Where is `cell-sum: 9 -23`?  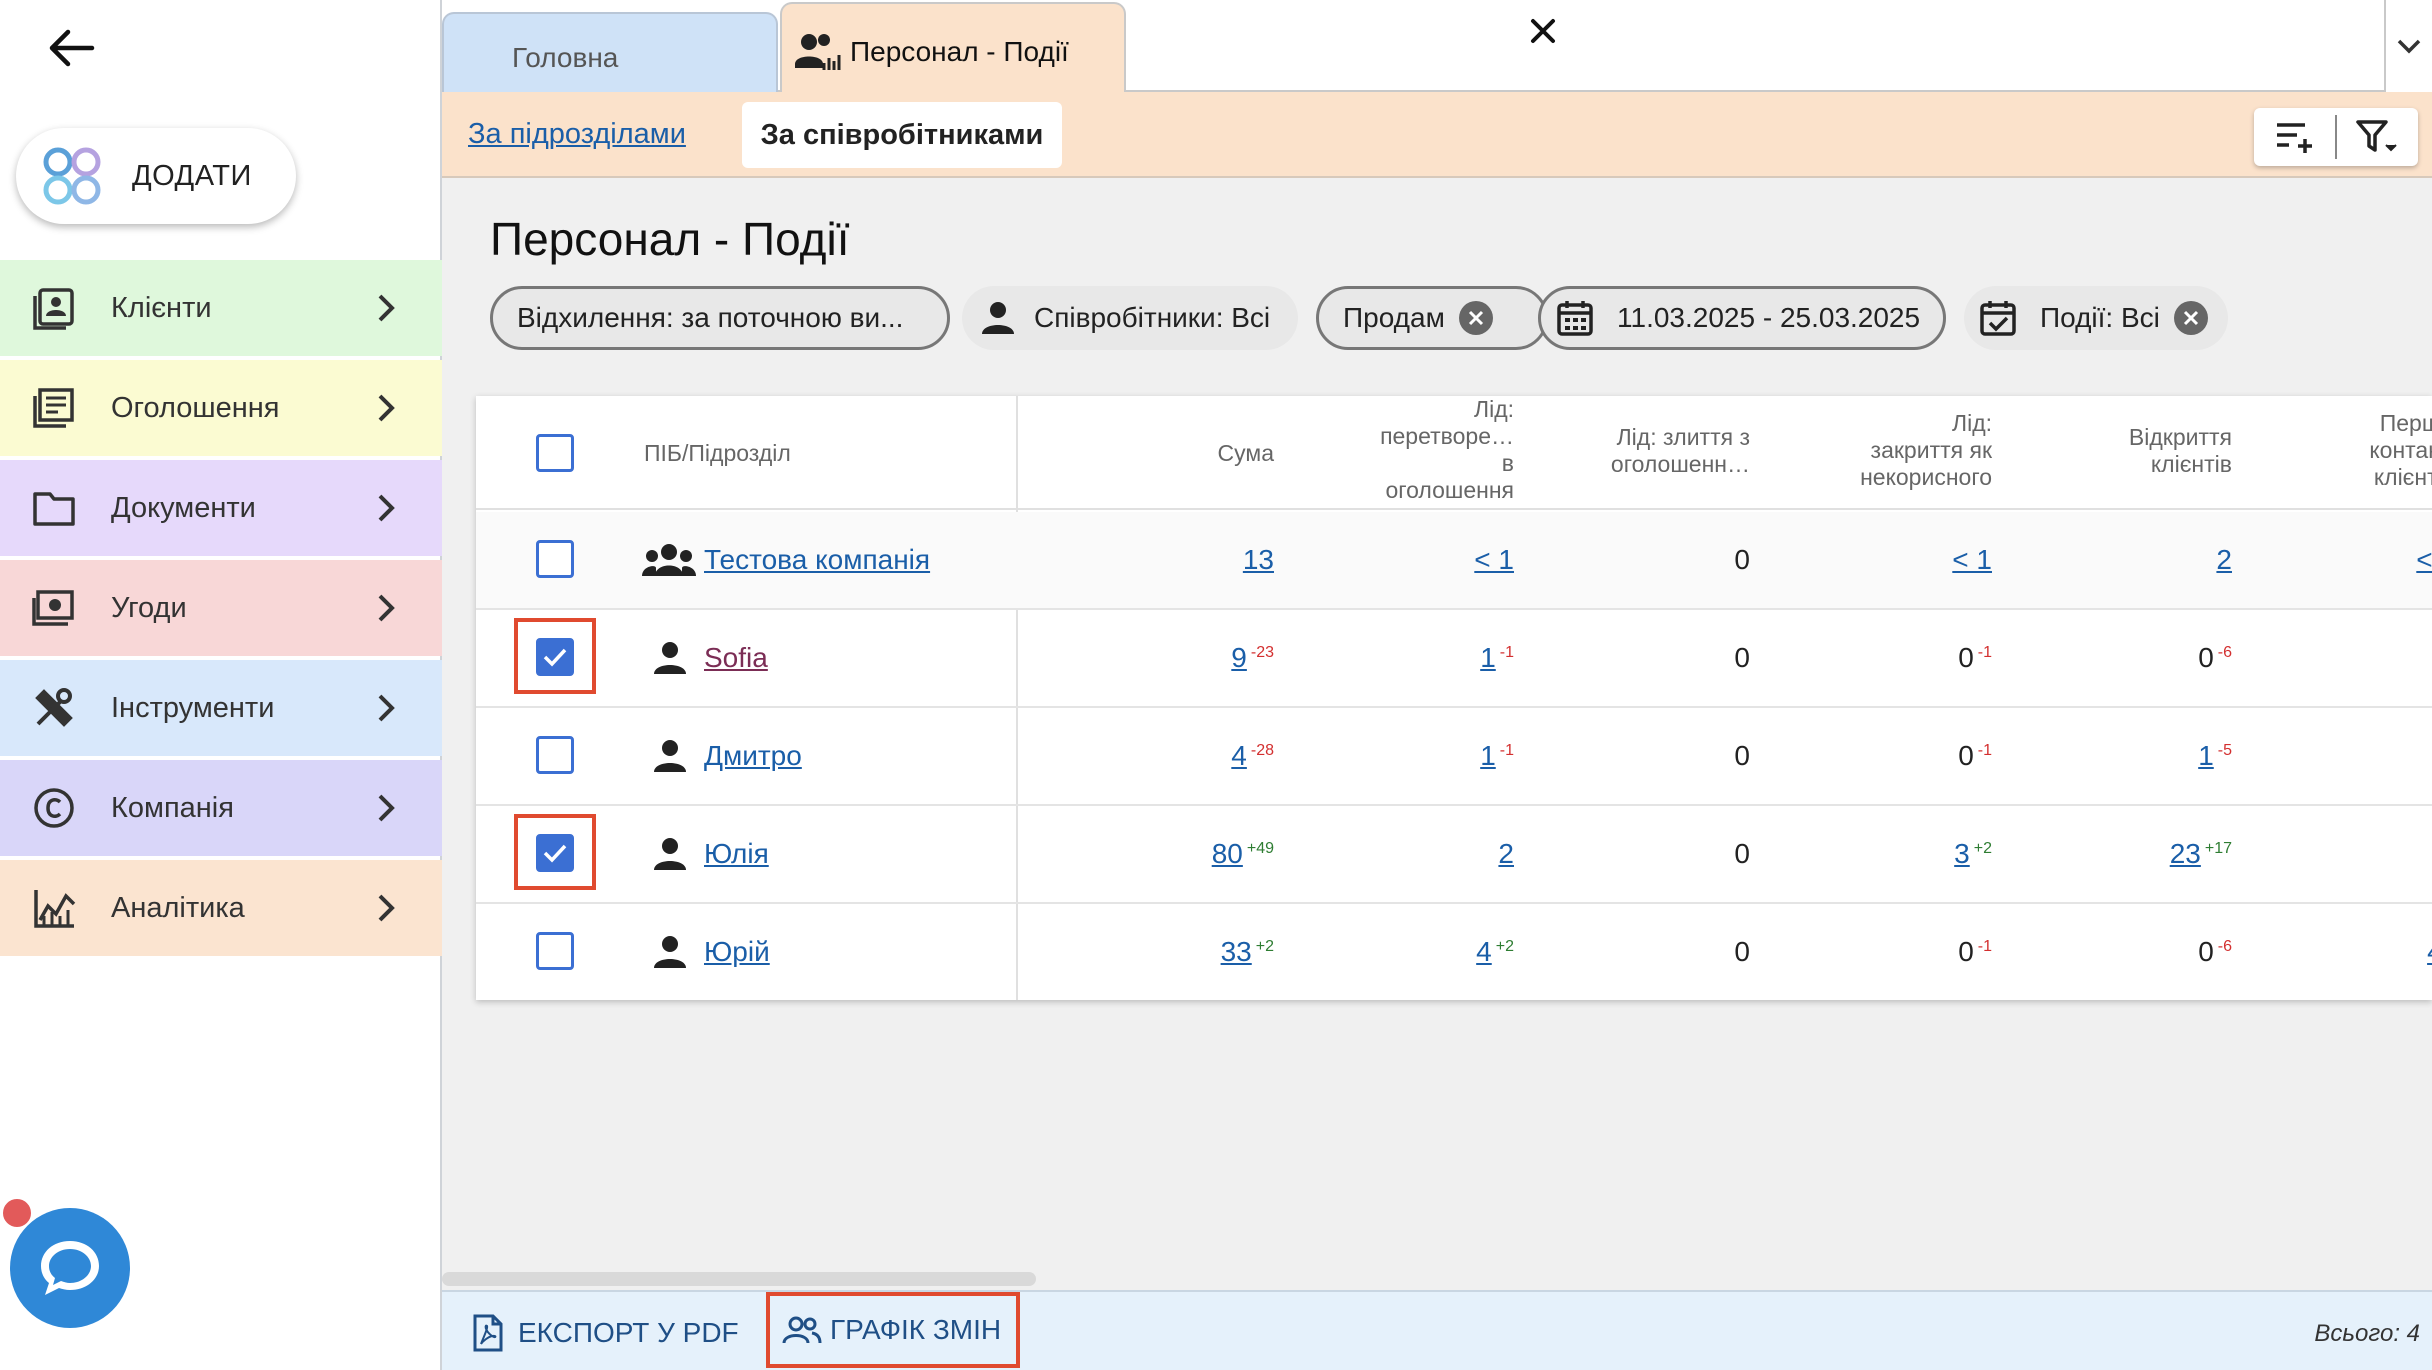 cell-sum: 9 -23 is located at coordinates (1252, 658).